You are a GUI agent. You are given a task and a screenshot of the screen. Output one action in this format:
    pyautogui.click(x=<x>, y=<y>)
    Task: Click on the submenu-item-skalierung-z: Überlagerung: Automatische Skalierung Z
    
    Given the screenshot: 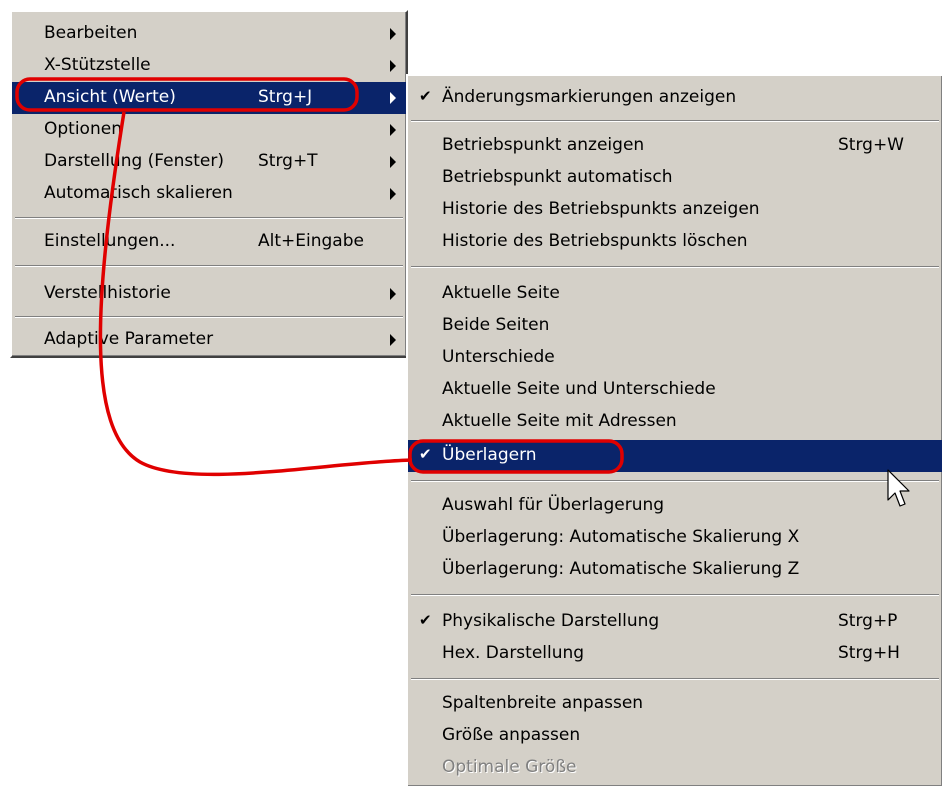 What is the action you would take?
    pyautogui.click(x=675, y=570)
    